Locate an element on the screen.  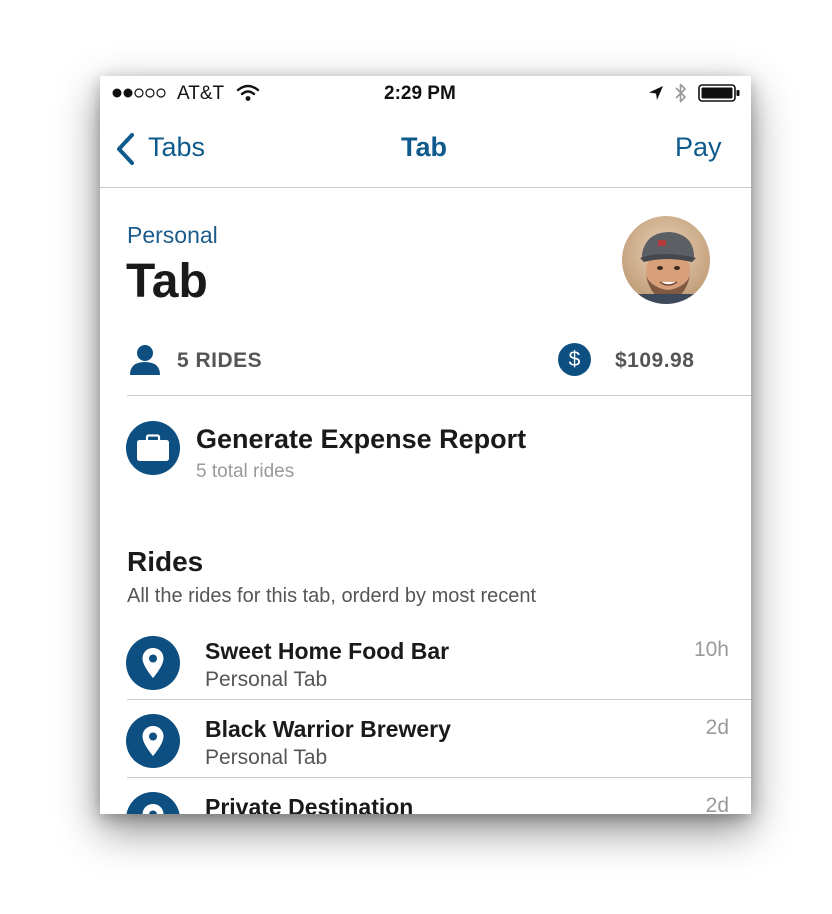
user-photo-avatar is located at coordinates (666, 260).